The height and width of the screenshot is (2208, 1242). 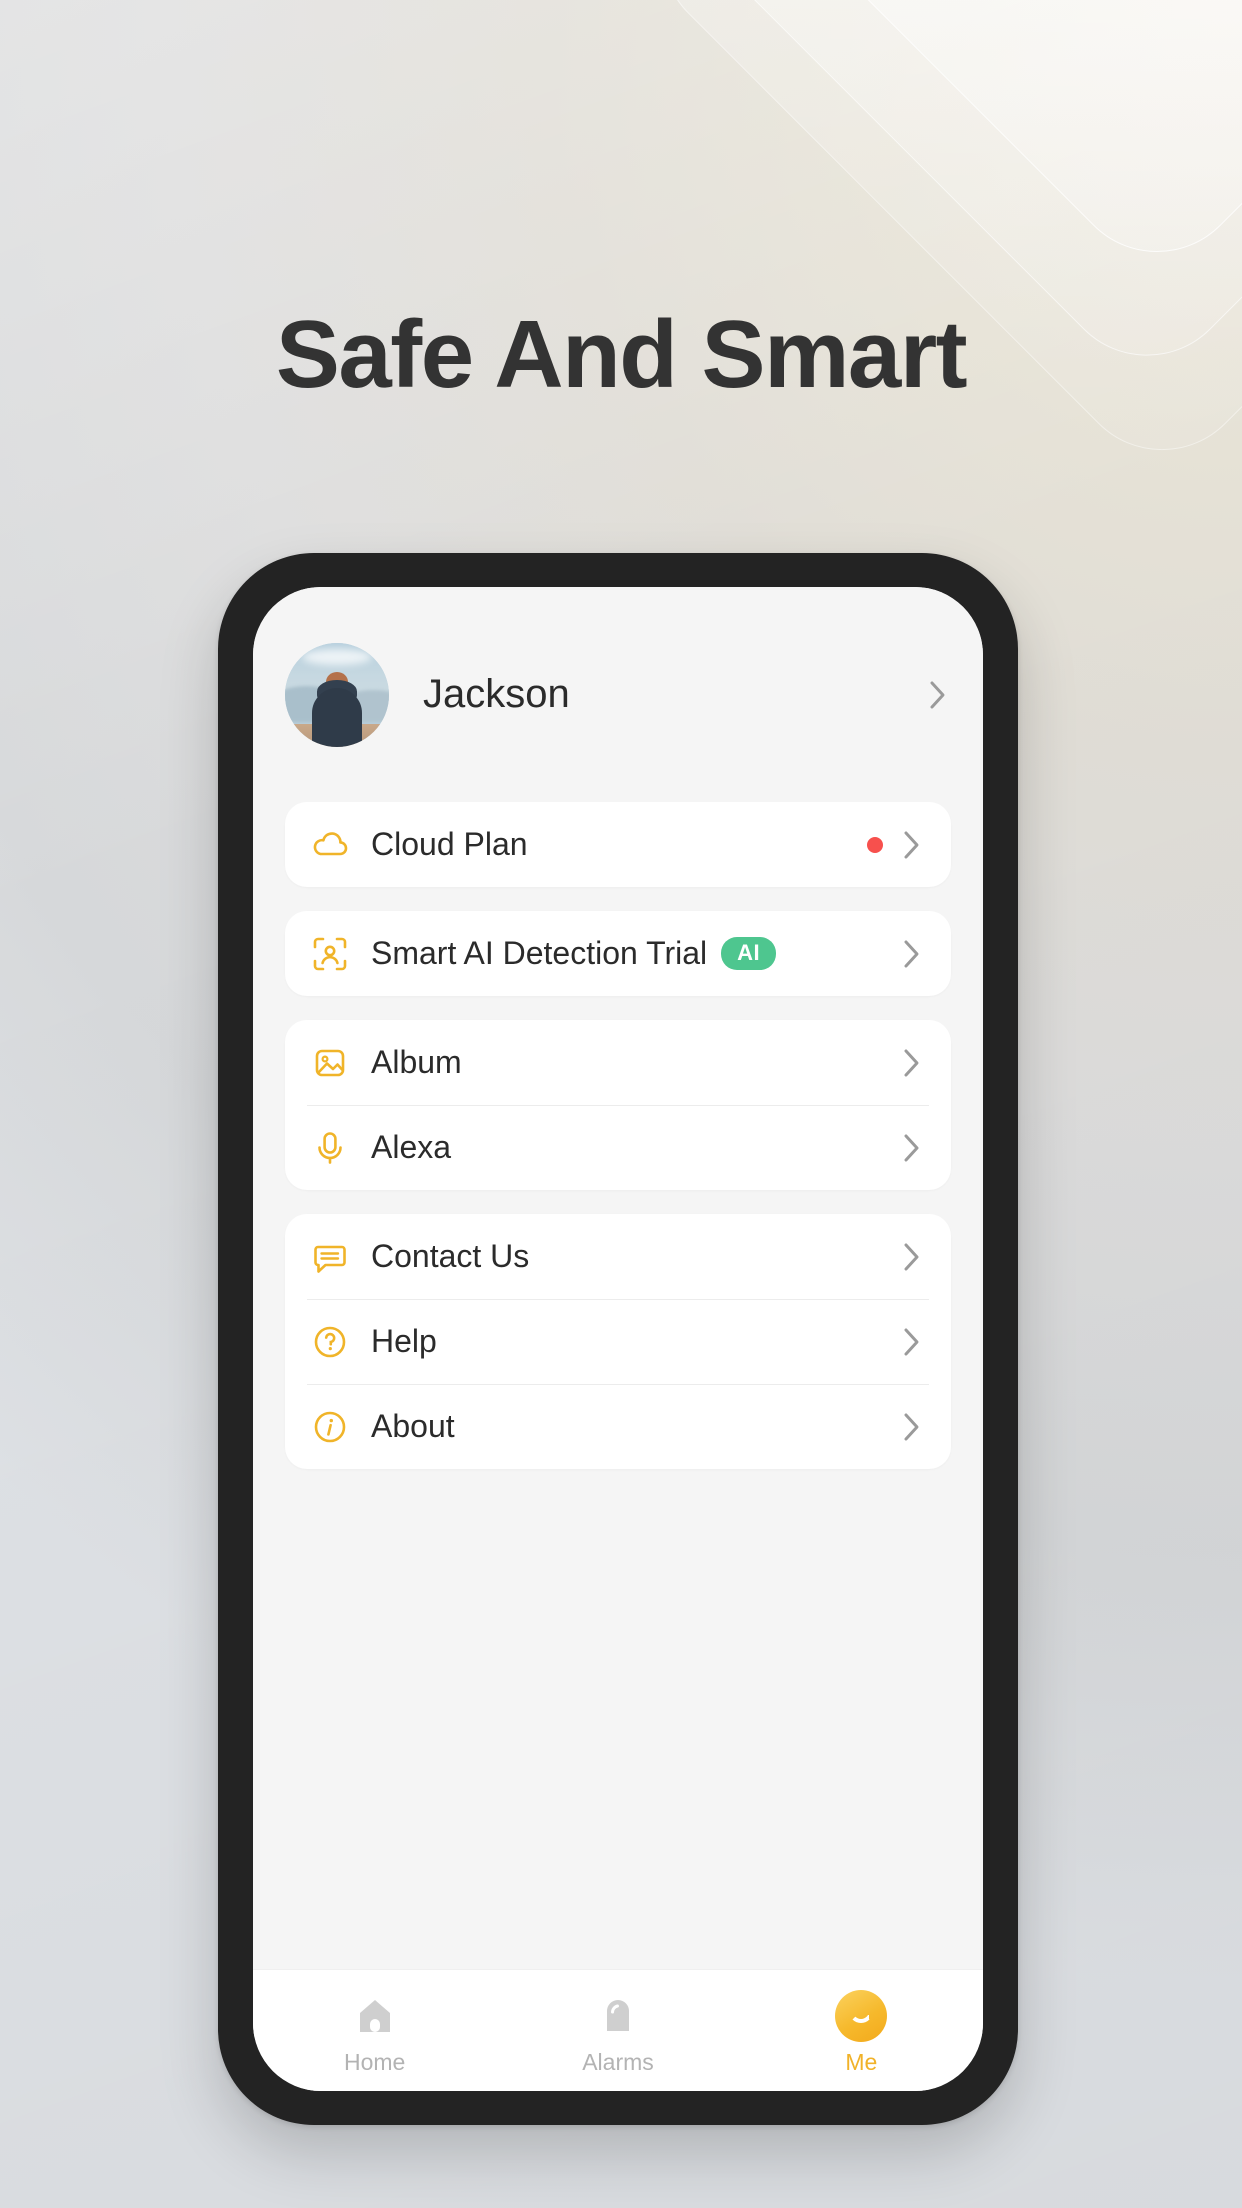 I want to click on profile-row: Jackson, so click(x=618, y=694).